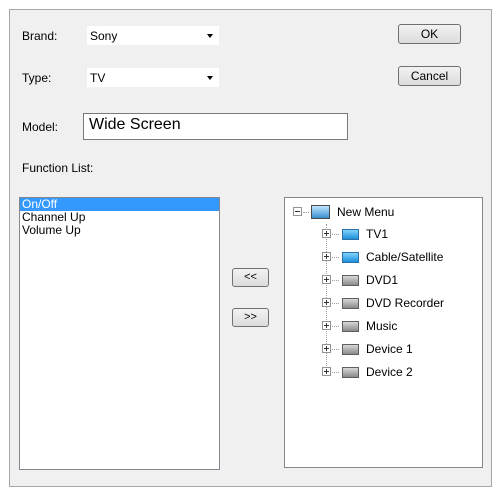  I want to click on monitor-icon, so click(320, 212).